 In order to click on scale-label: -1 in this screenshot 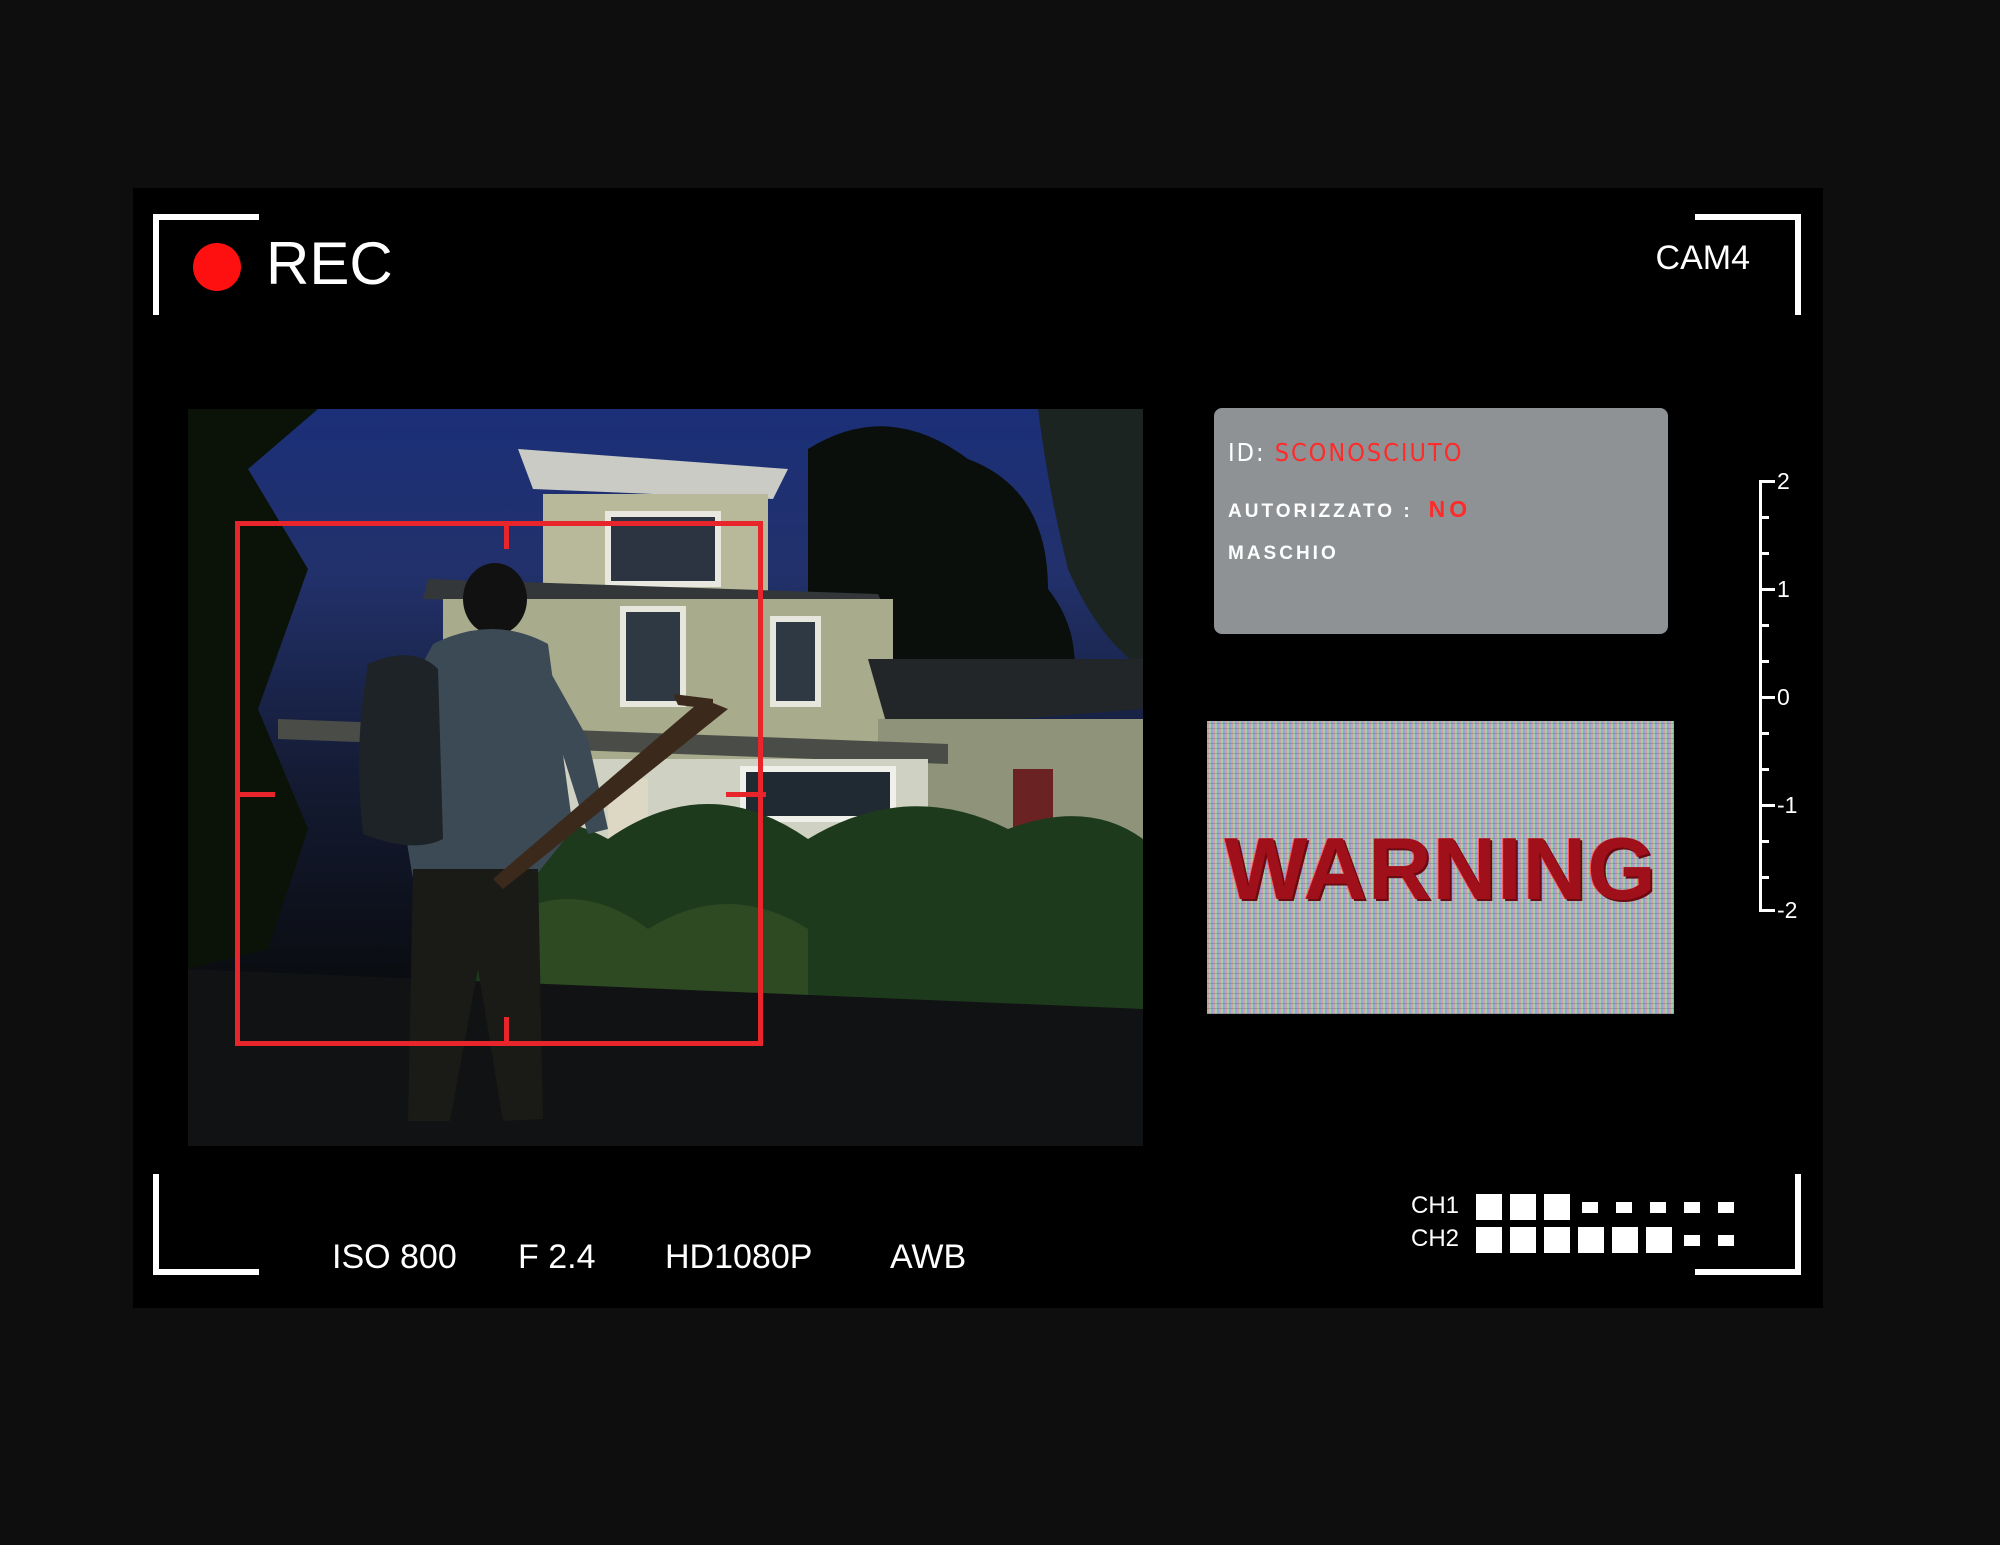, I will do `click(1787, 805)`.